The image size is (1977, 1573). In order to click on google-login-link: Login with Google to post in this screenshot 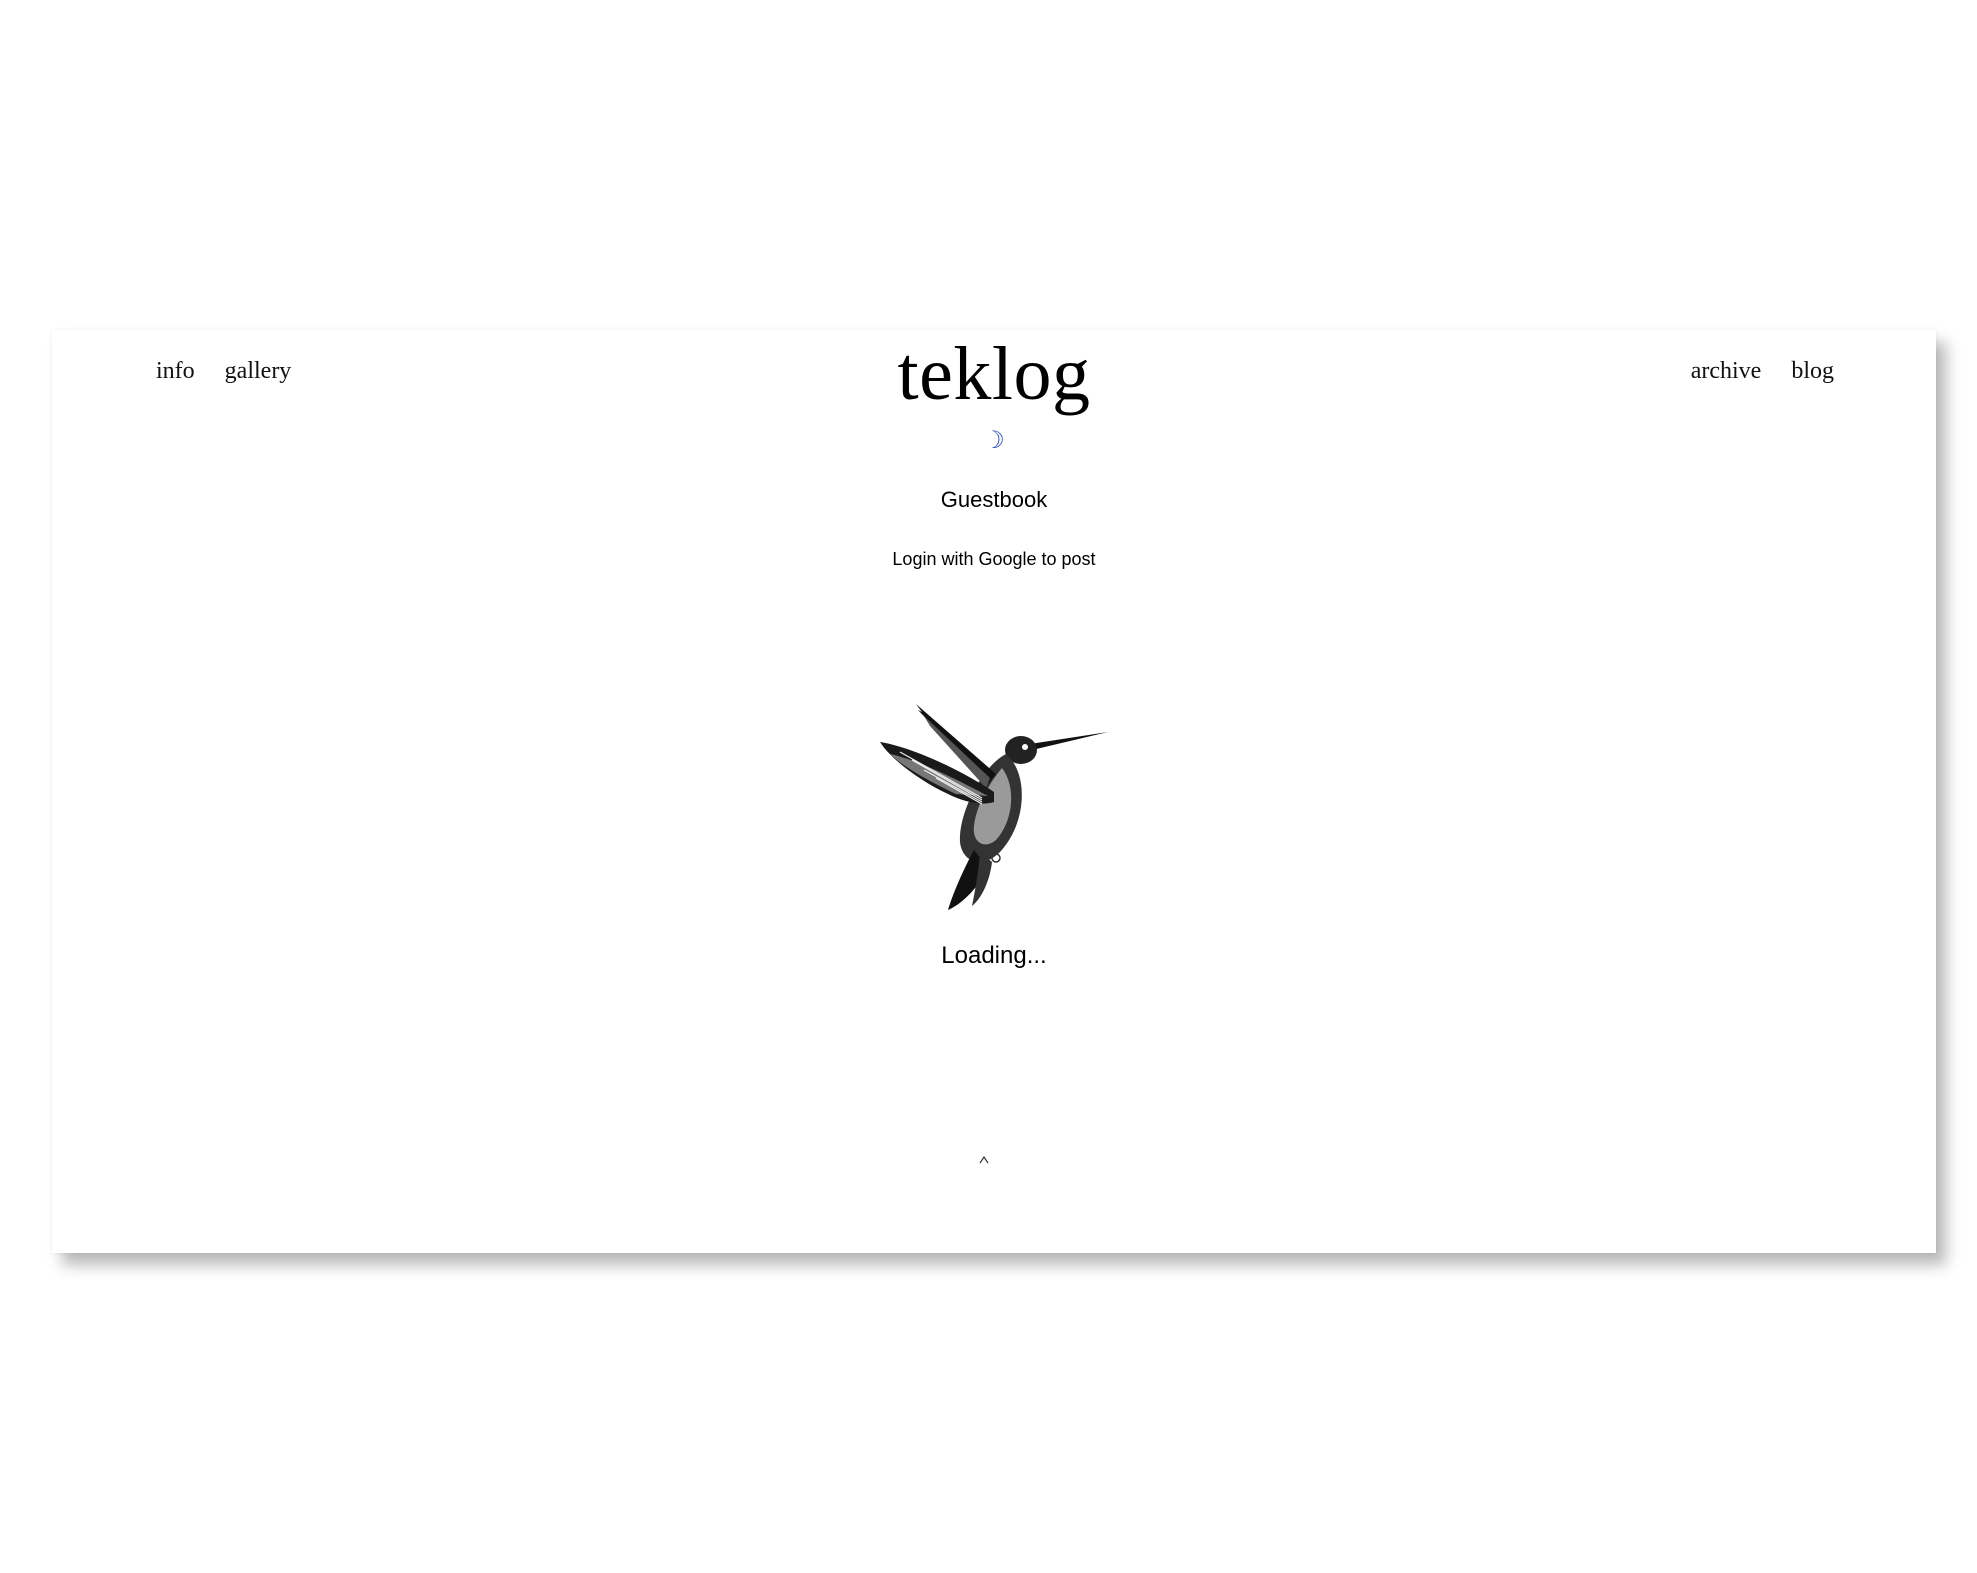, I will do `click(993, 559)`.